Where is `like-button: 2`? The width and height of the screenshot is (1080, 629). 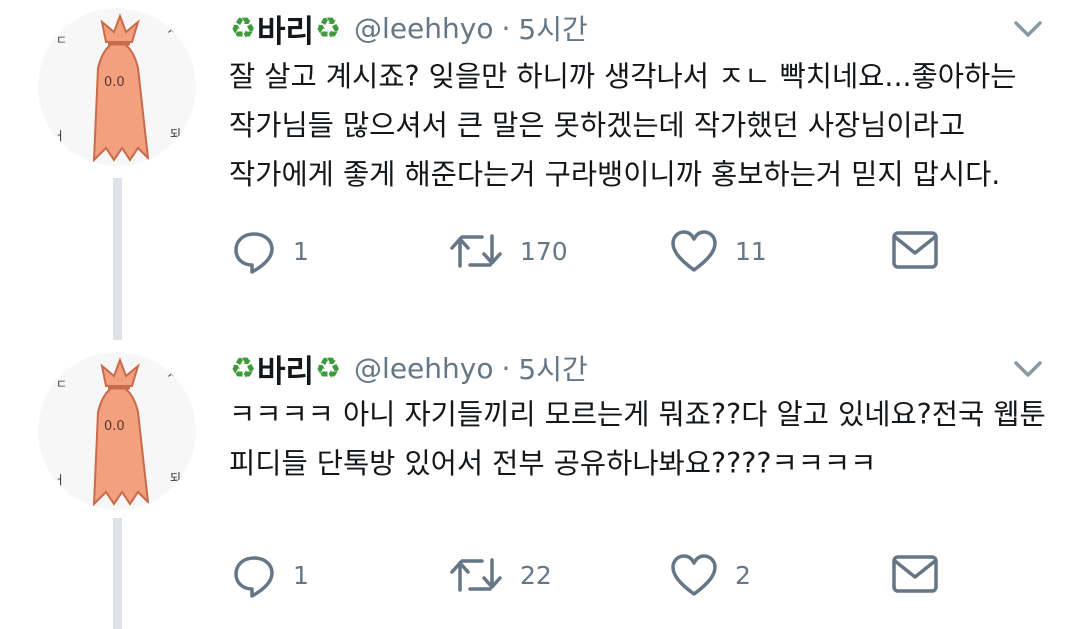
like-button: 2 is located at coordinates (710, 575).